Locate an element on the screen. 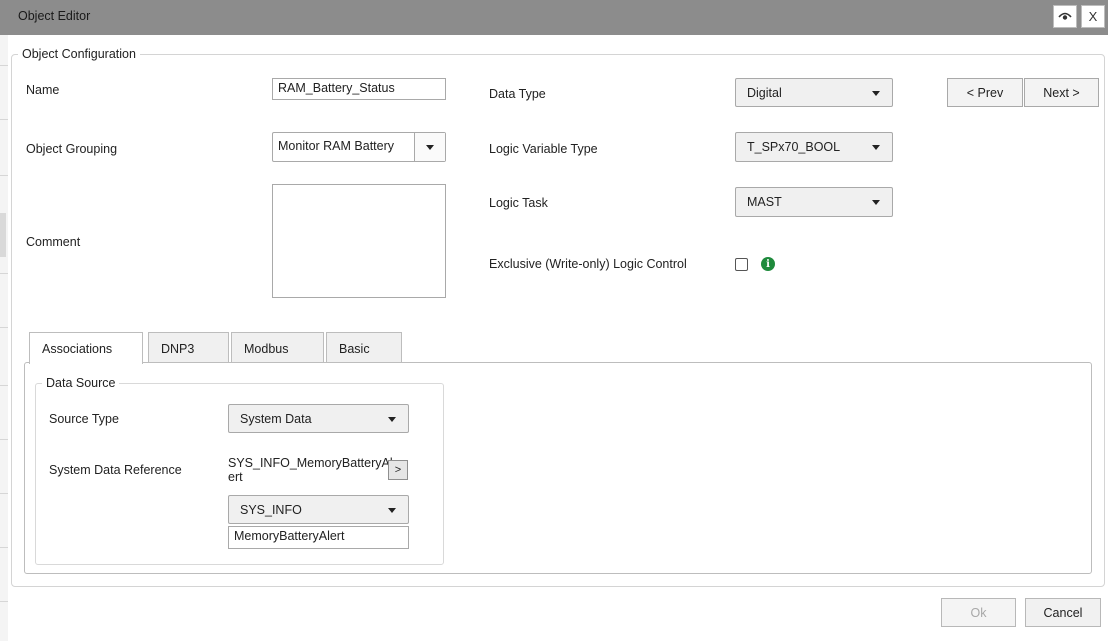 This screenshot has height=641, width=1108. prev-button: < Prev is located at coordinates (985, 92).